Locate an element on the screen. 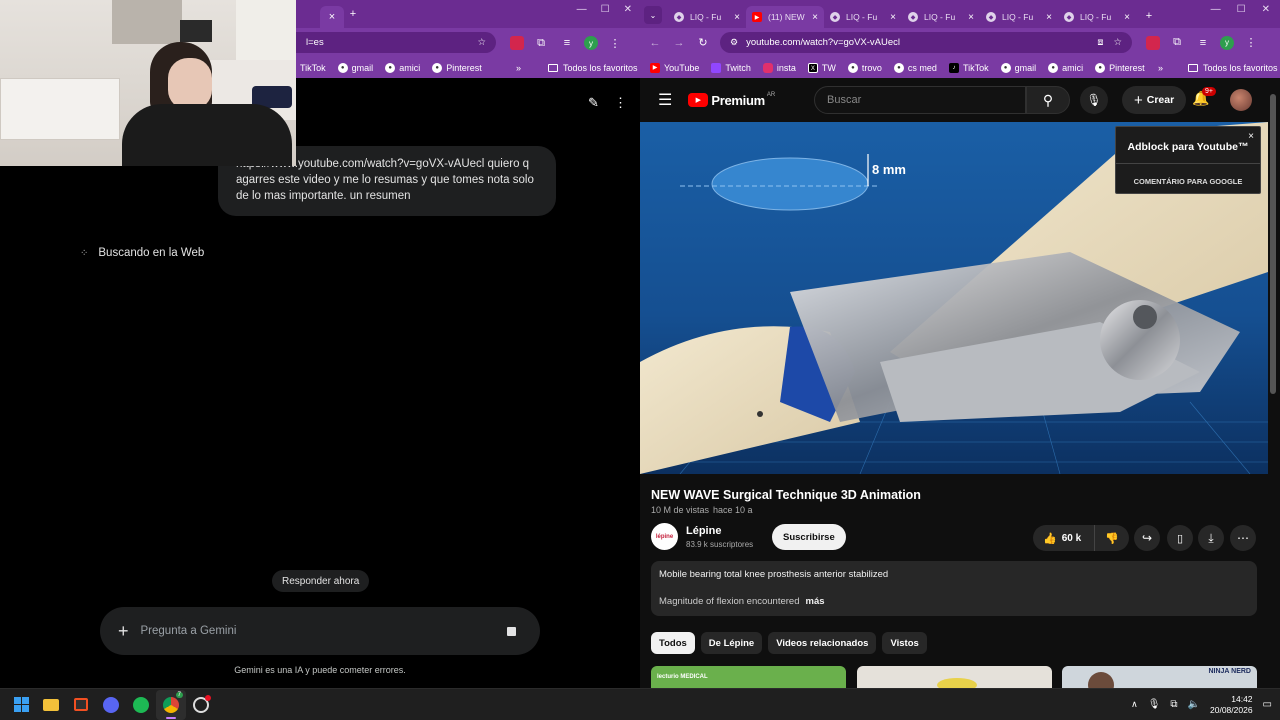 This screenshot has height=720, width=1280. youtube-logo: ▶ Premium AR is located at coordinates (731, 100).